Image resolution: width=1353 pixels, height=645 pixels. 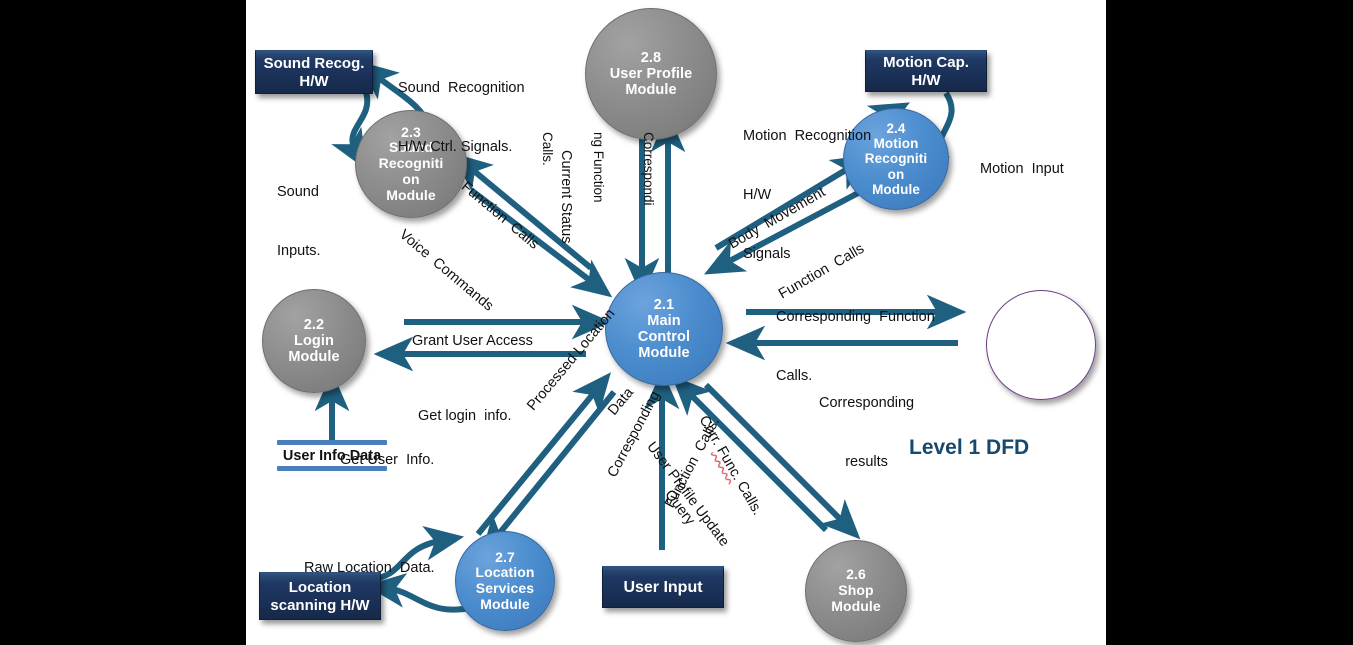 What do you see at coordinates (867, 432) in the screenshot?
I see `label-corresponding-results: Corresponding results` at bounding box center [867, 432].